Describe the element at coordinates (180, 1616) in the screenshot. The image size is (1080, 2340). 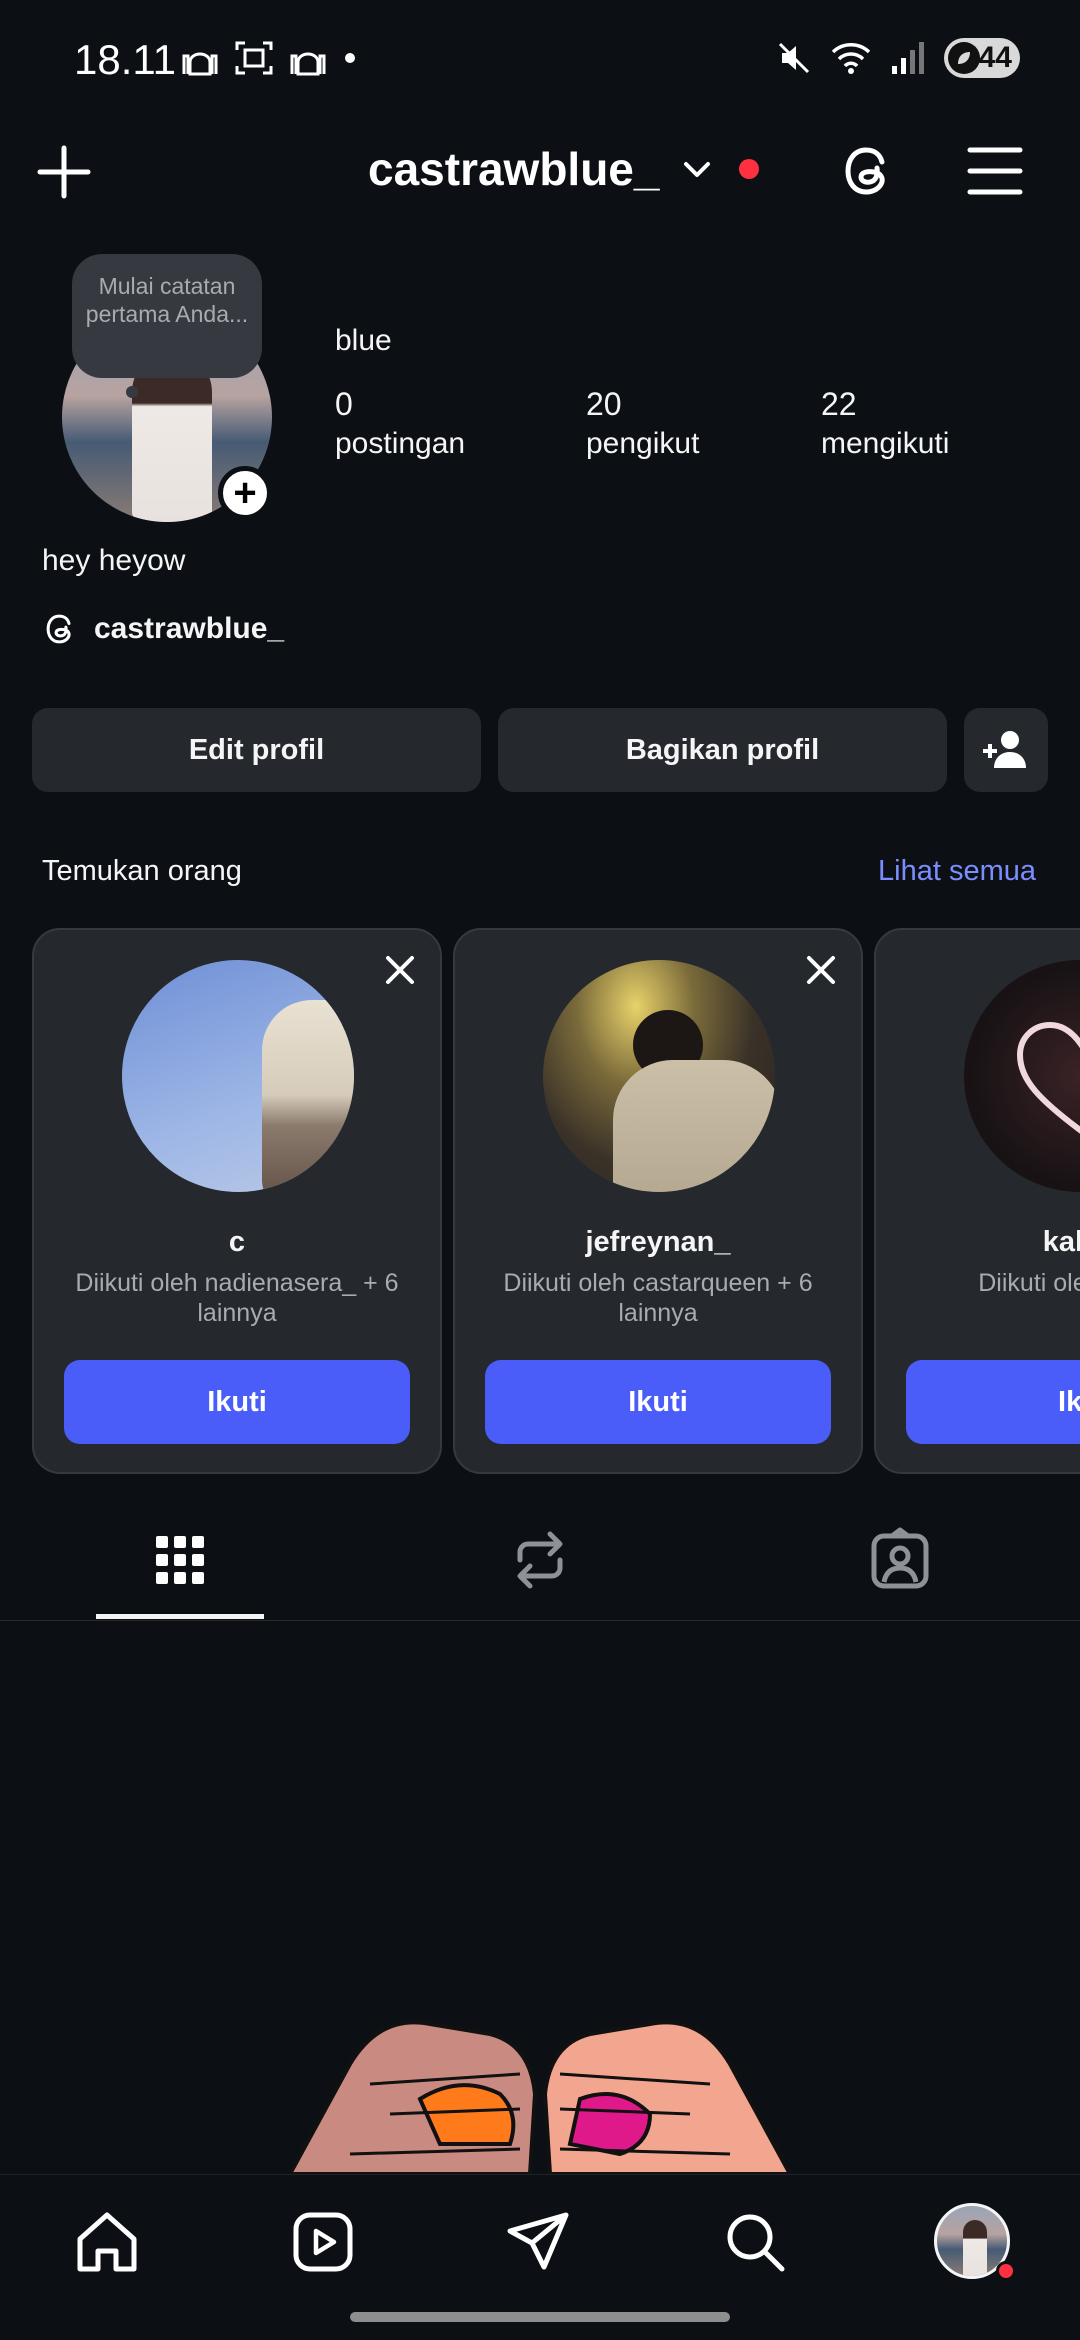
I see `active-tab-indicator` at that location.